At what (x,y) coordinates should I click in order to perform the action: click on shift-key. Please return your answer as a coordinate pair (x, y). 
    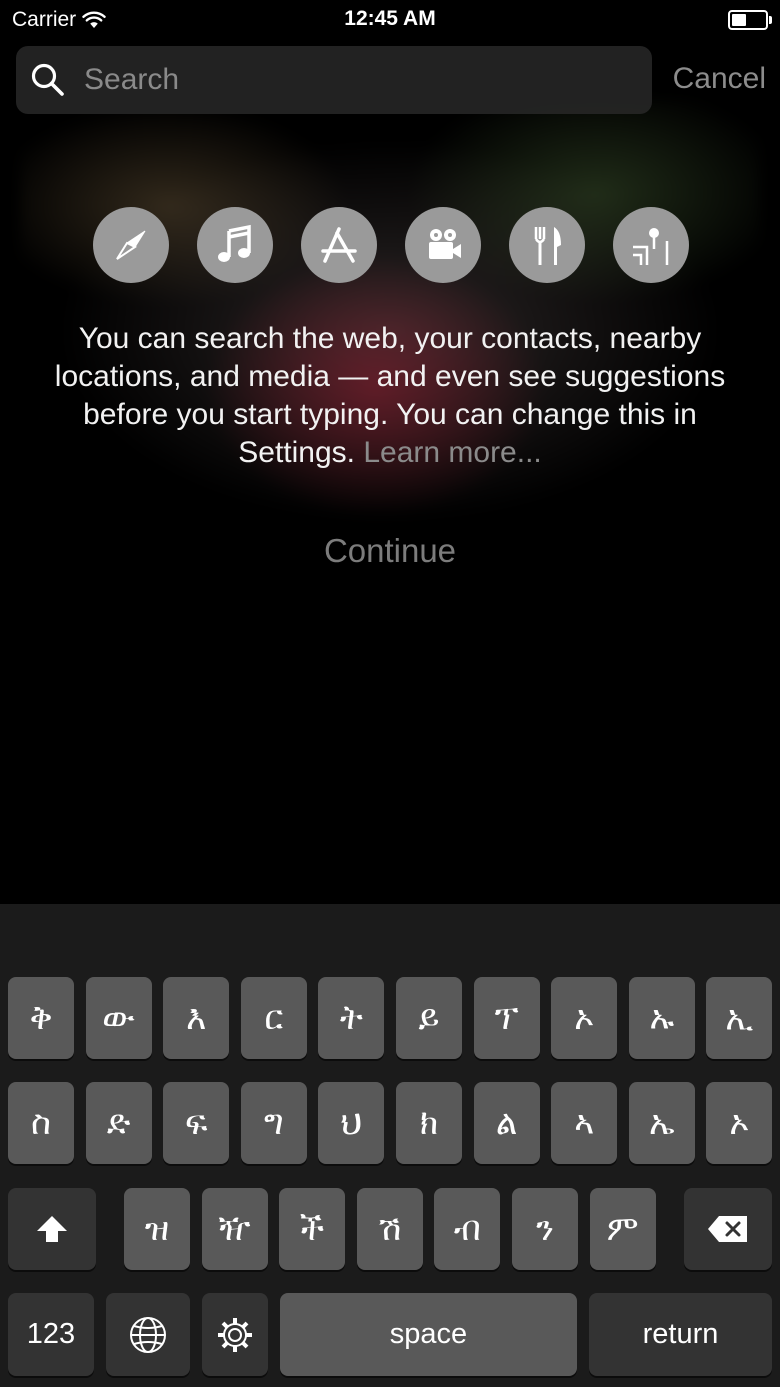
    Looking at the image, I should click on (52, 1229).